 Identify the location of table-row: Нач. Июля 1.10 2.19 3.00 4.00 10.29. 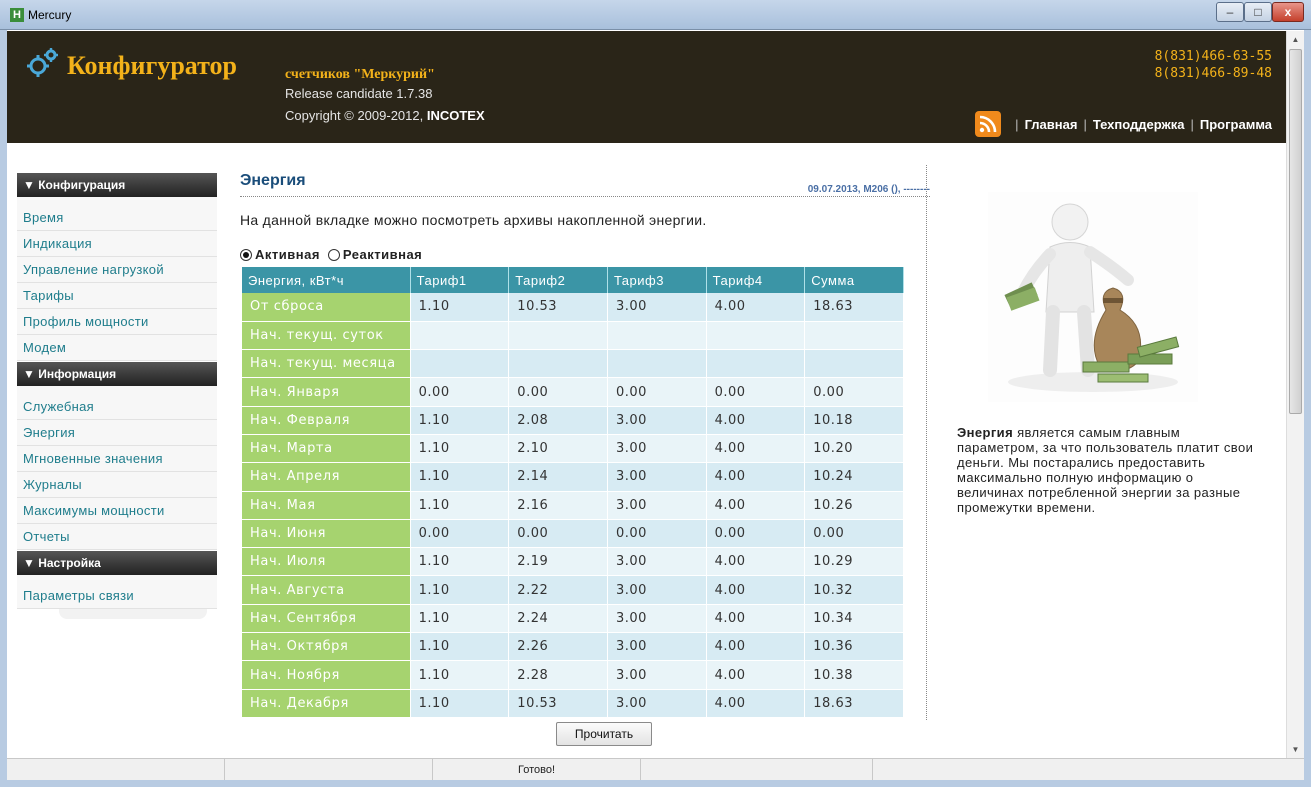
(573, 562).